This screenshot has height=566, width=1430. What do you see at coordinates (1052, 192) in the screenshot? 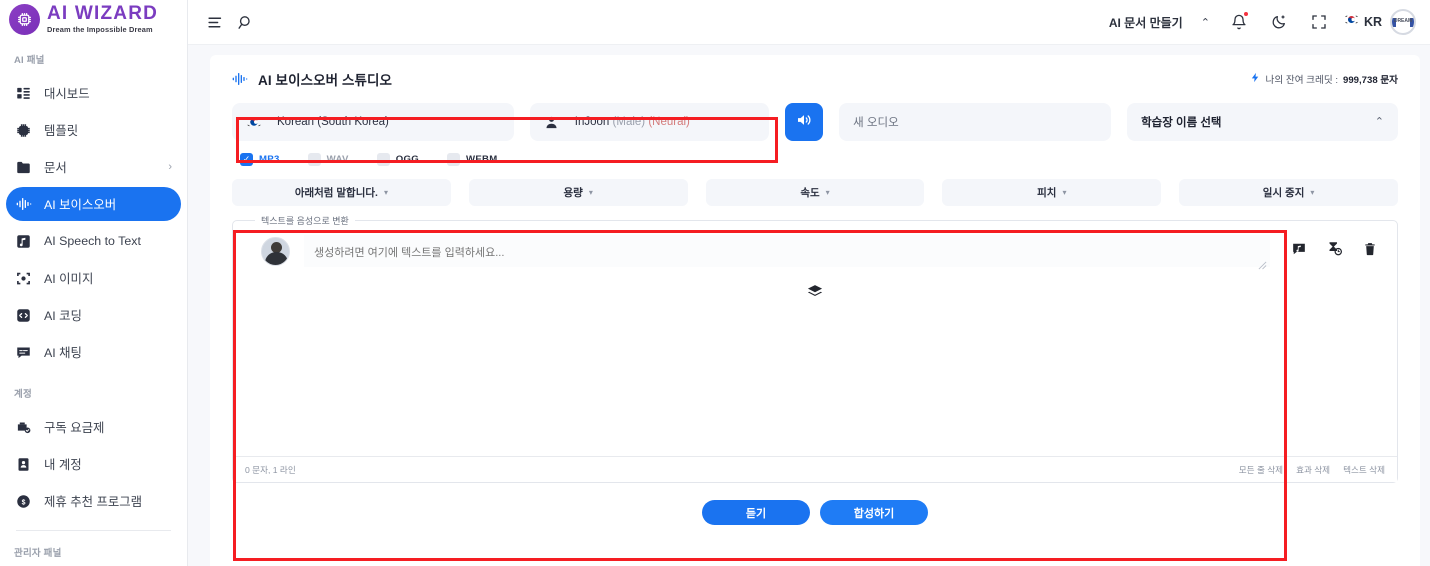
I see `effect-pitch: 피치 ▾` at bounding box center [1052, 192].